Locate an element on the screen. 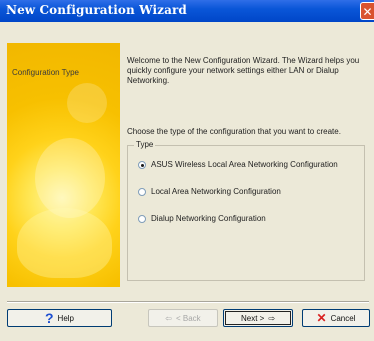 The image size is (374, 341). close-icon: ✕ is located at coordinates (367, 12).